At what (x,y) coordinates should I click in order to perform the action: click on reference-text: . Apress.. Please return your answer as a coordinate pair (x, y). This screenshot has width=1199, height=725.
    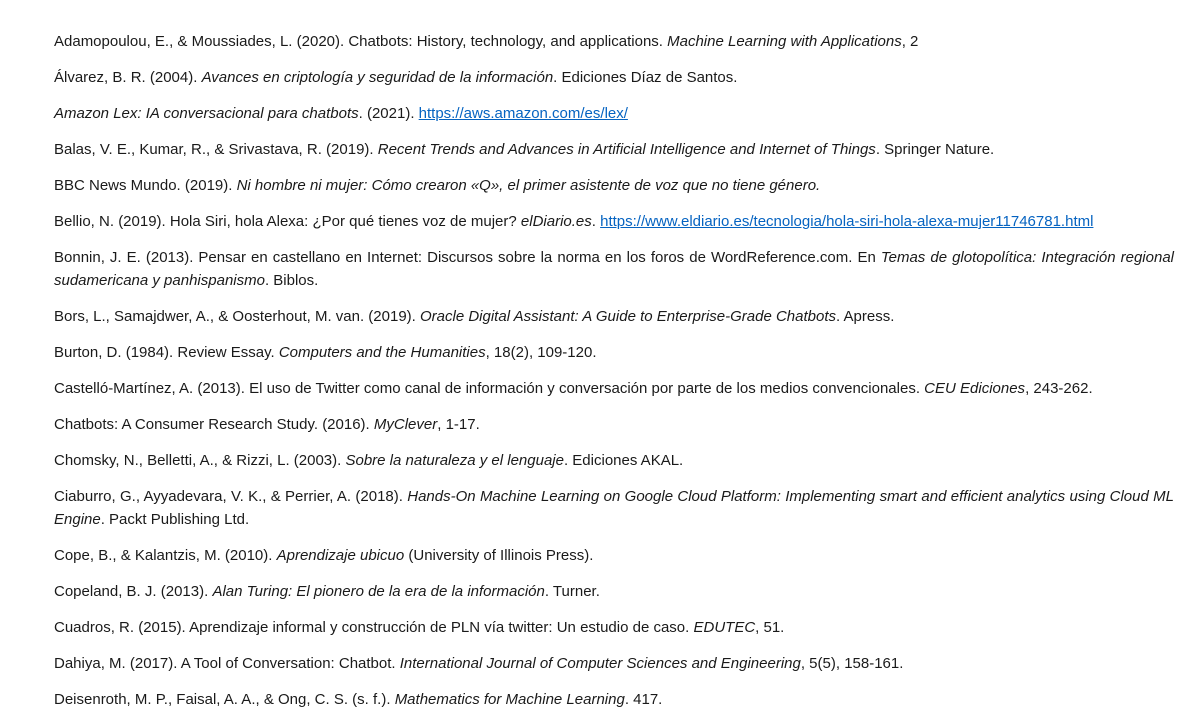
    Looking at the image, I should click on (865, 316).